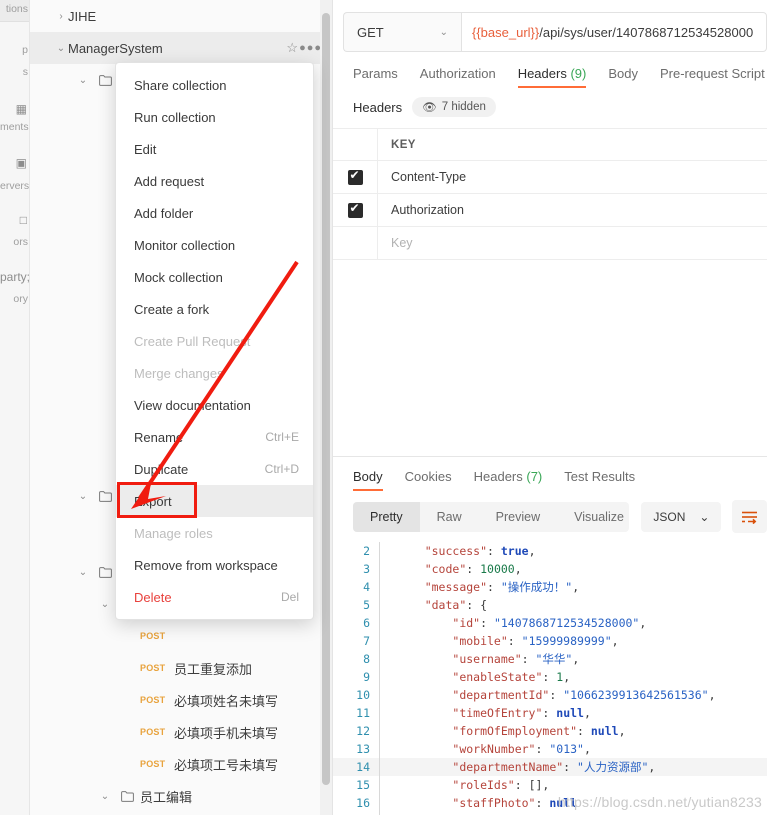 This screenshot has height=815, width=767. Describe the element at coordinates (214, 597) in the screenshot. I see `context-menu-item-delete: Delete Del` at that location.